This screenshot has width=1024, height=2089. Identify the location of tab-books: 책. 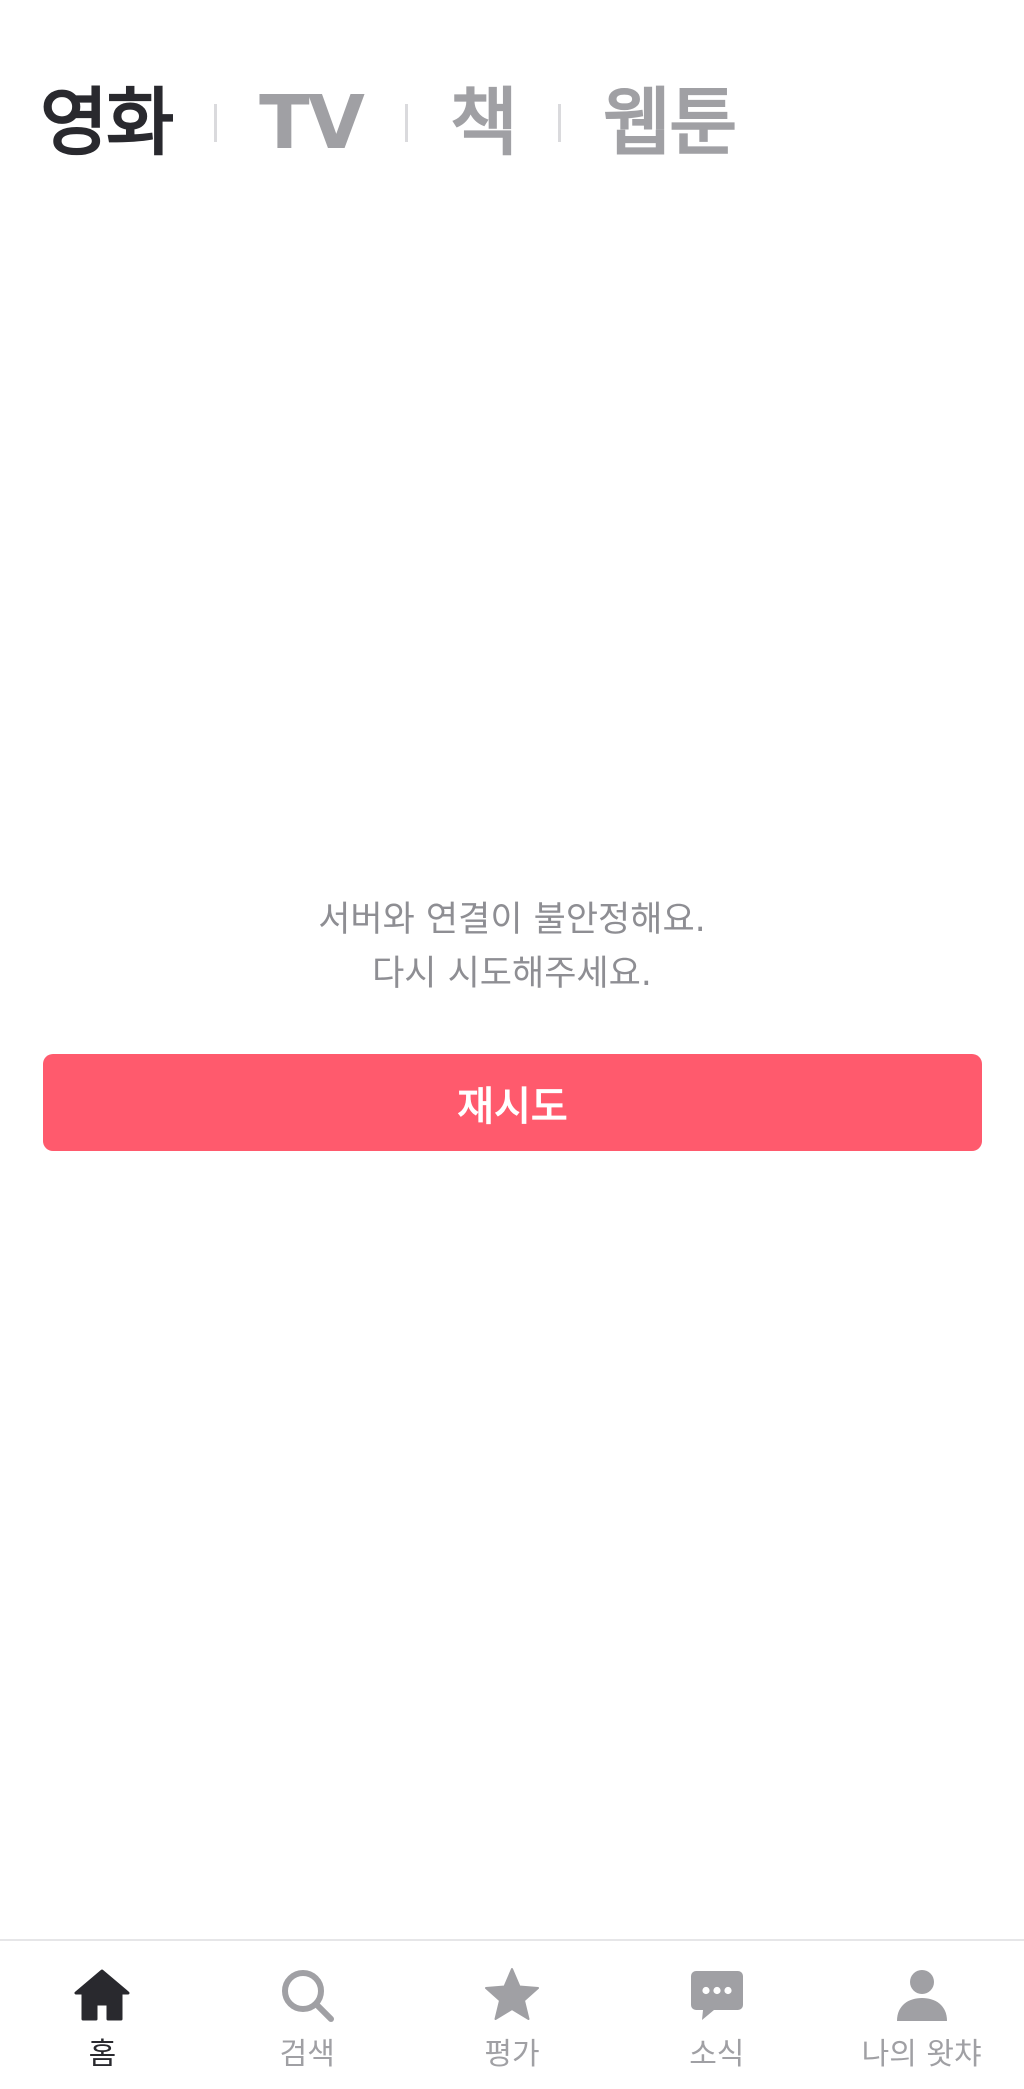
(484, 123).